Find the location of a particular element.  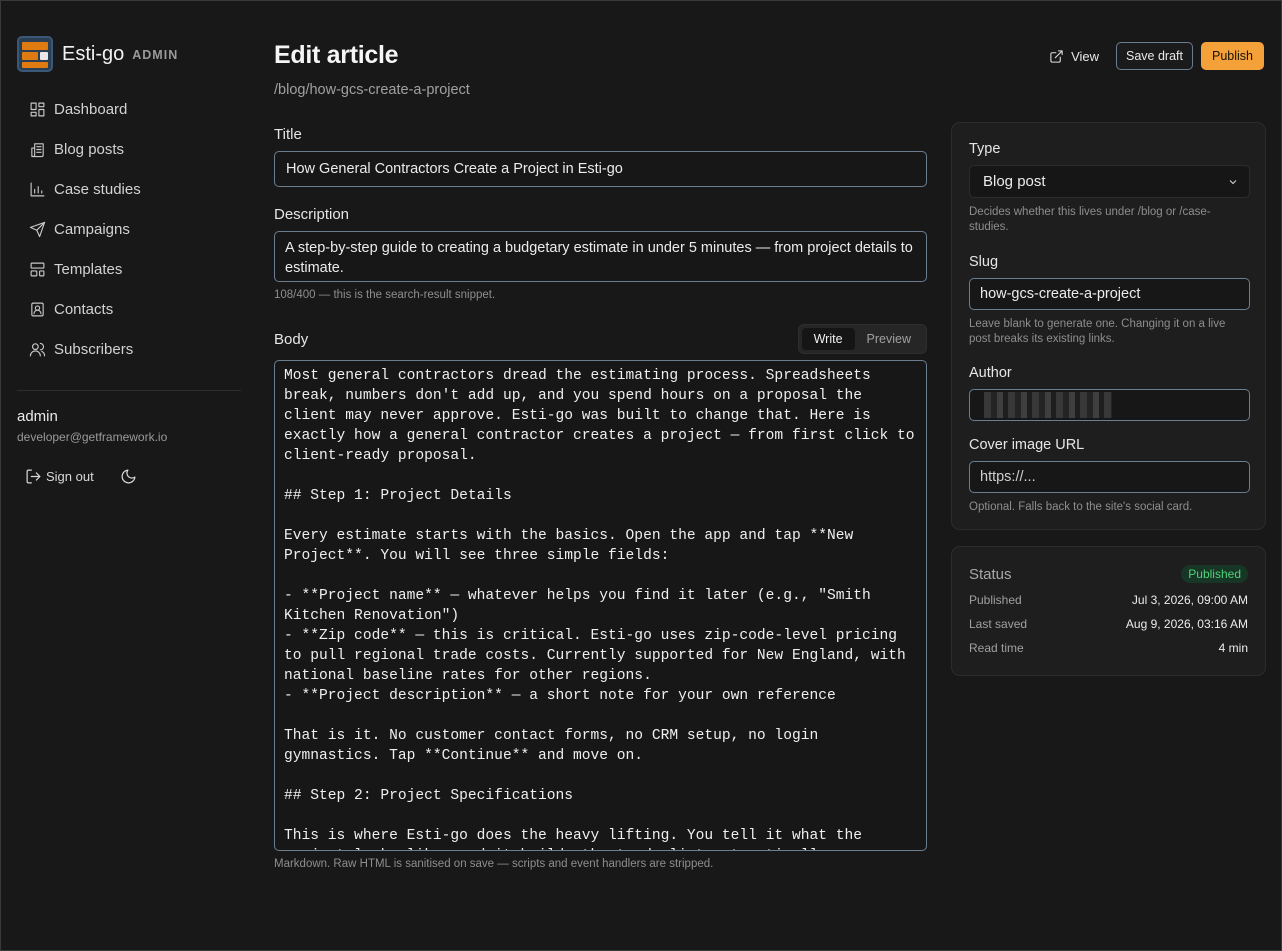

send-icon is located at coordinates (37, 229).